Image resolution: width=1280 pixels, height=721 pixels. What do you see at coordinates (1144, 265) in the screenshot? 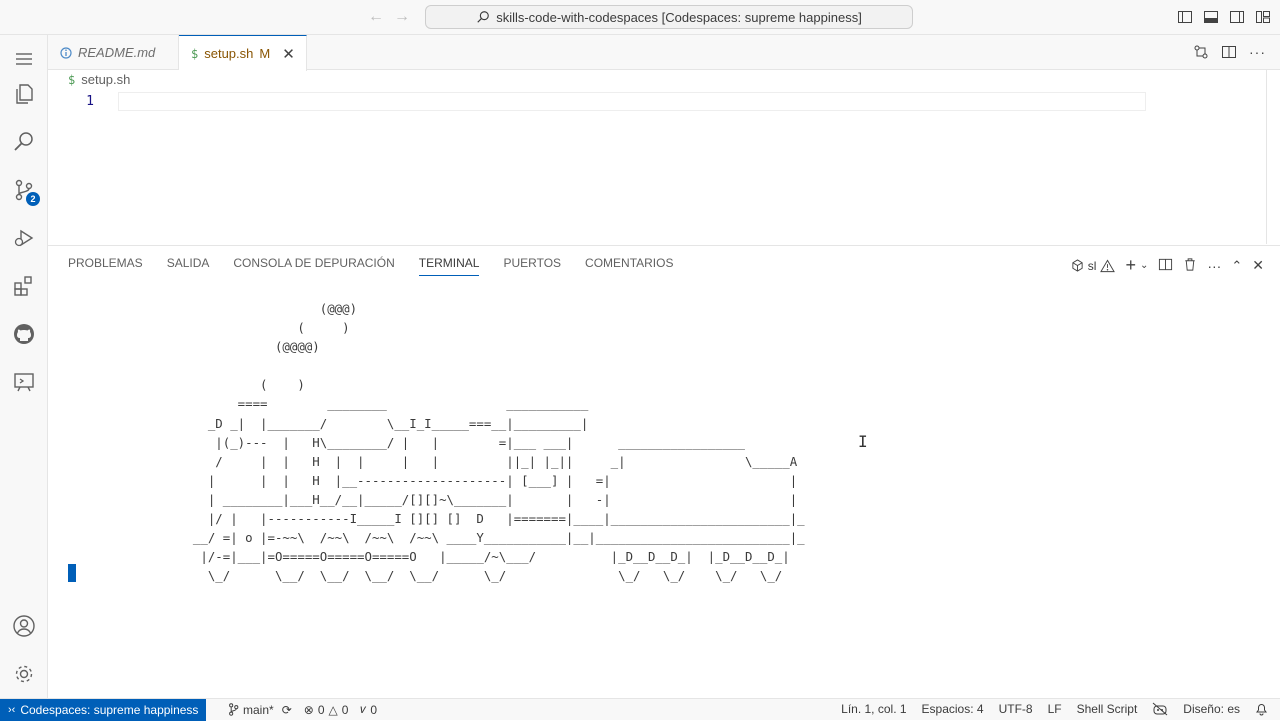
I see `chevron-down-icon: ⌄` at bounding box center [1144, 265].